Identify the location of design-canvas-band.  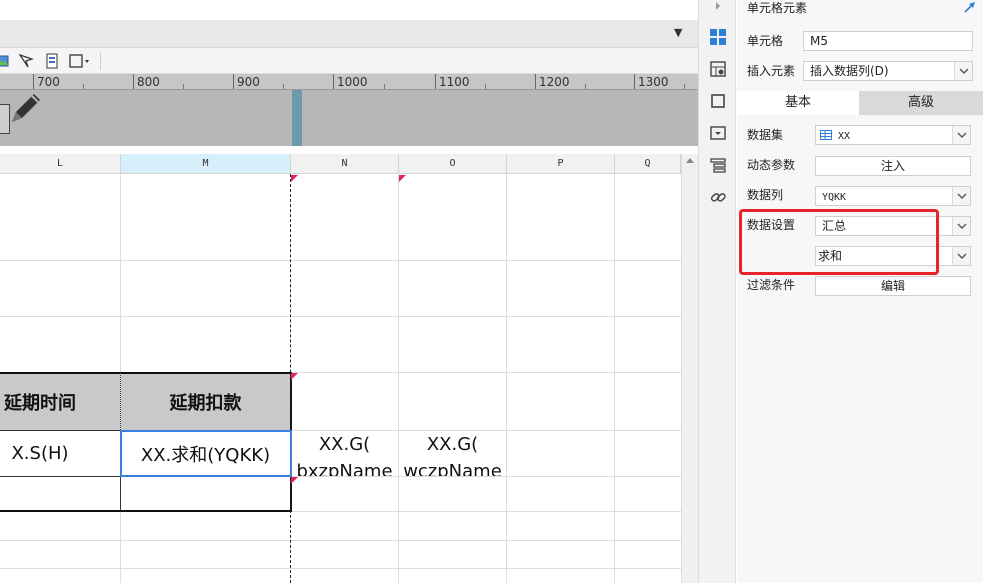
(349, 118).